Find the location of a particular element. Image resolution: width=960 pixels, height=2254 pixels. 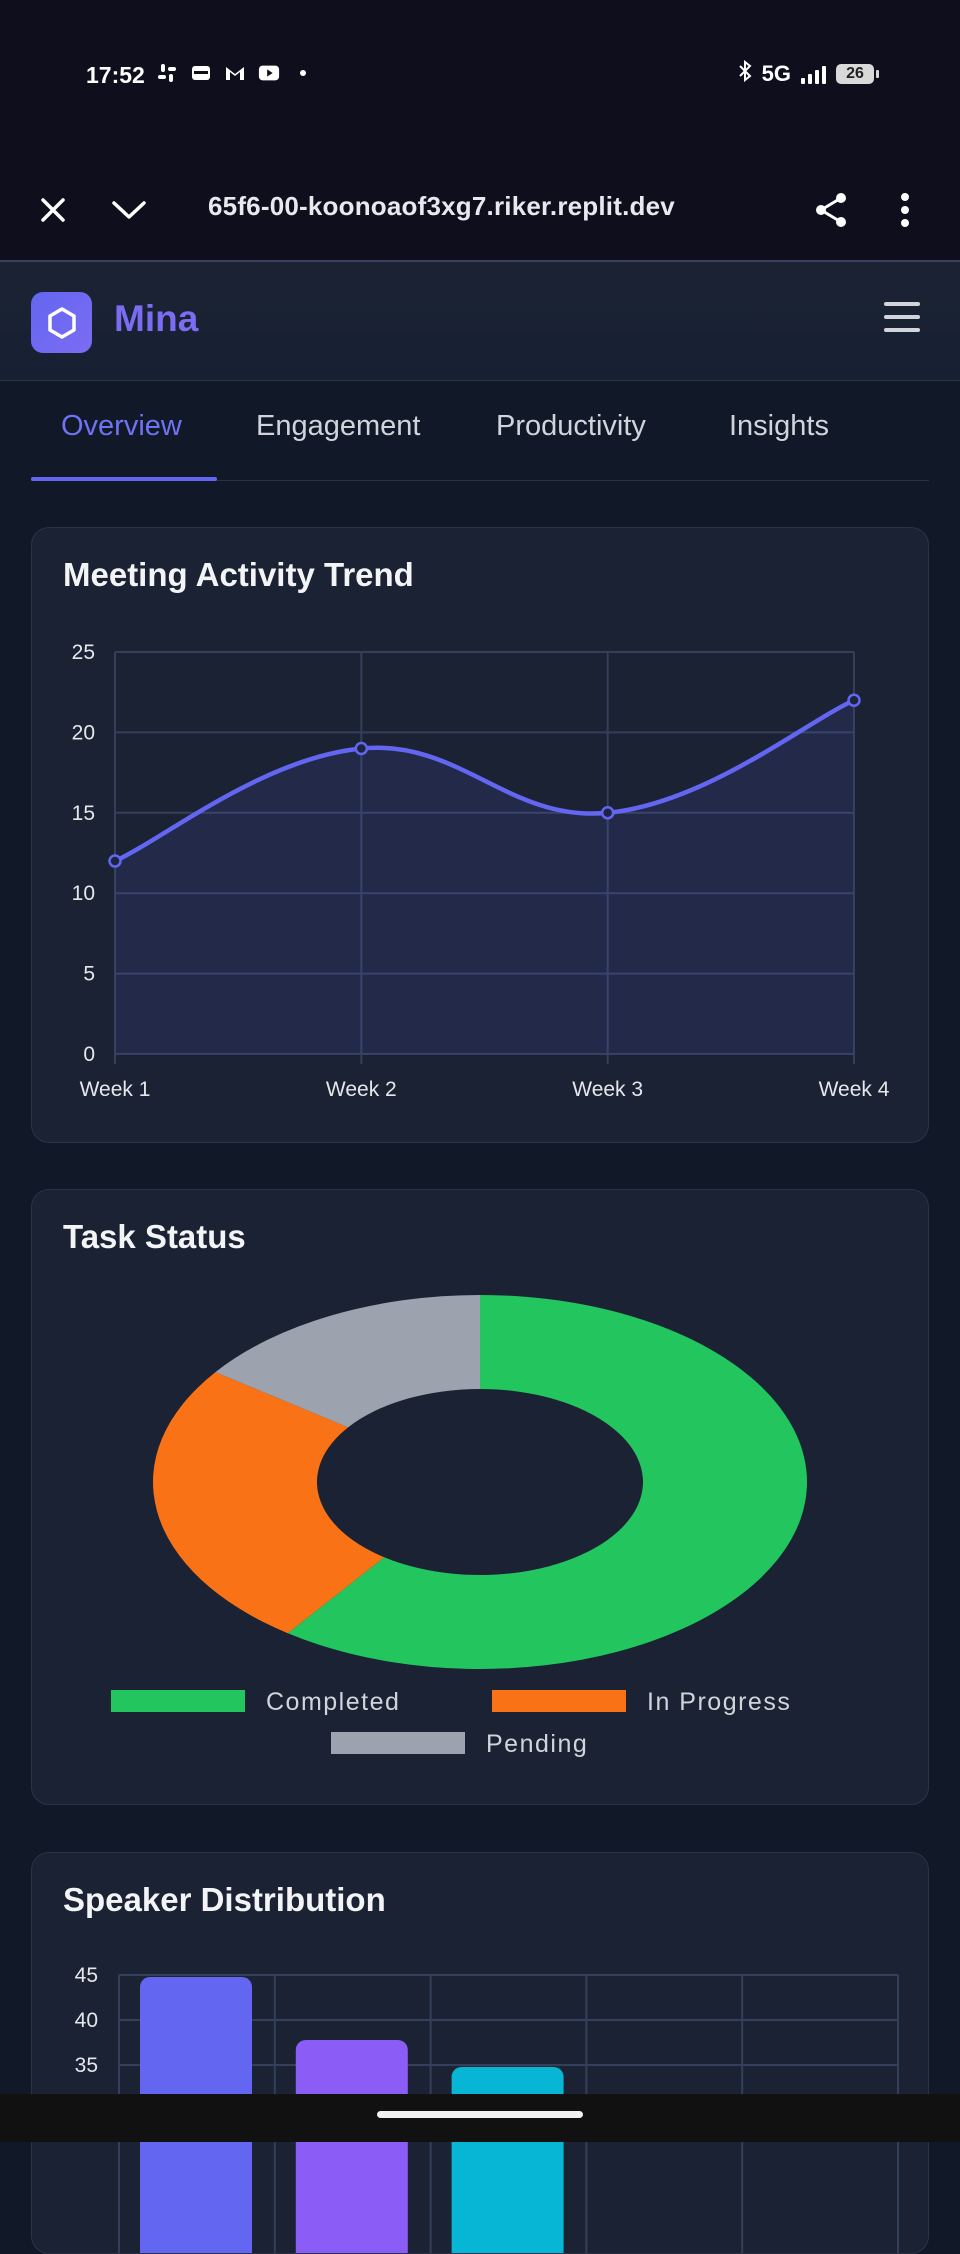

browser-toolbar: 65f6-00-koonoaof3xg7.riker.replit.dev is located at coordinates (480, 208).